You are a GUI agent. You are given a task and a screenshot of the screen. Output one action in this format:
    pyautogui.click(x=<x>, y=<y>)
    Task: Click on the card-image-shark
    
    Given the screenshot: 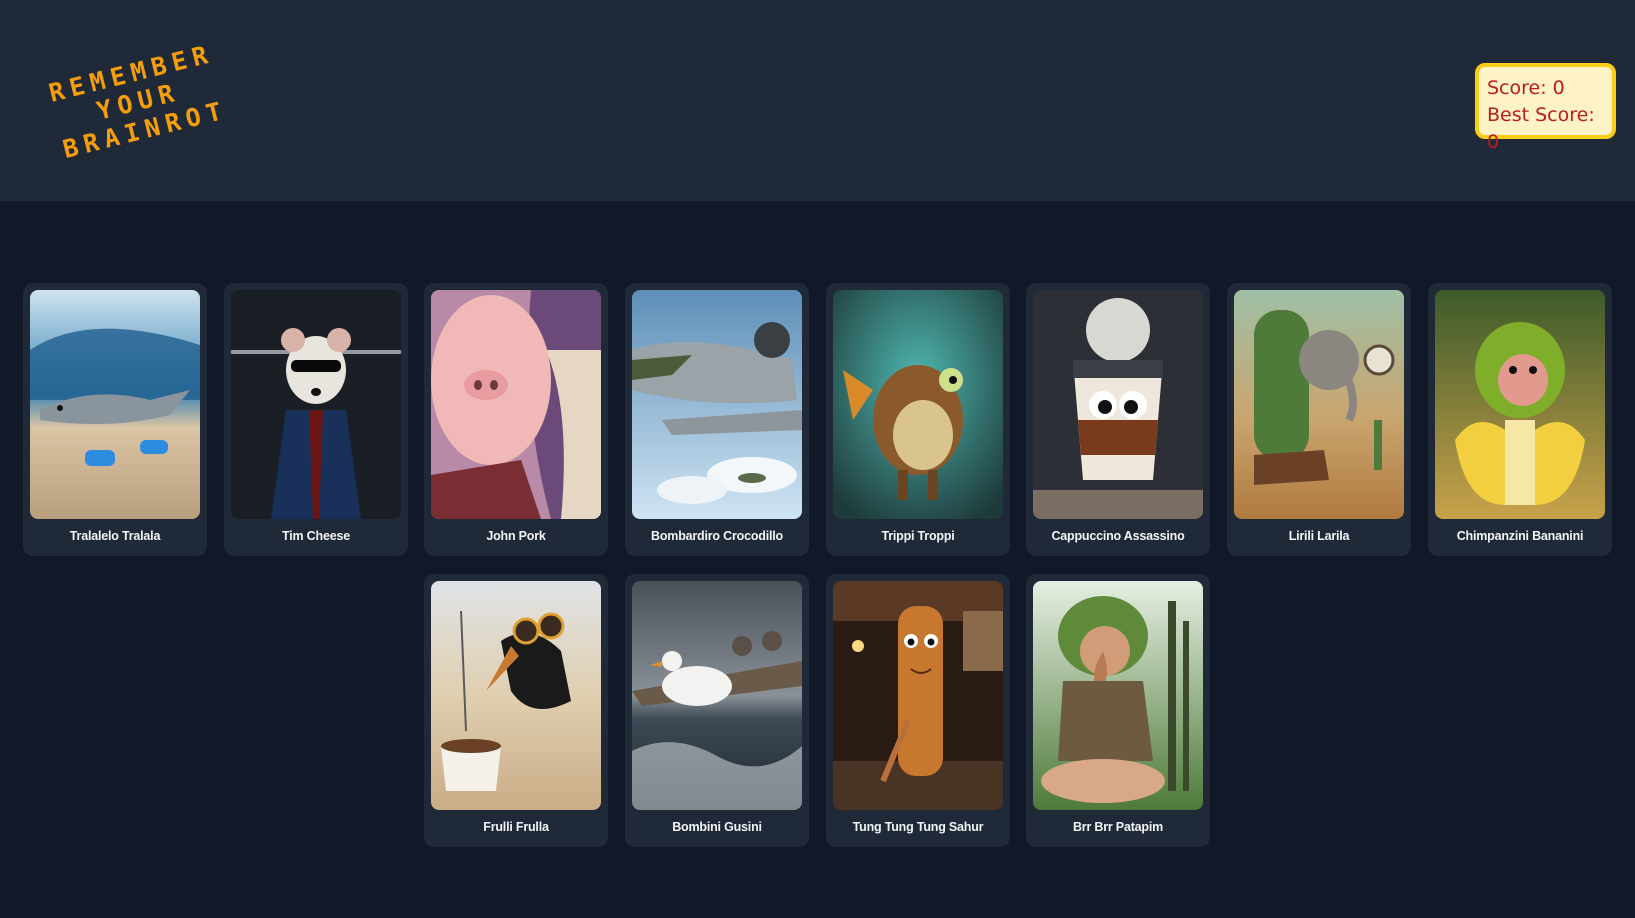 What is the action you would take?
    pyautogui.click(x=115, y=404)
    